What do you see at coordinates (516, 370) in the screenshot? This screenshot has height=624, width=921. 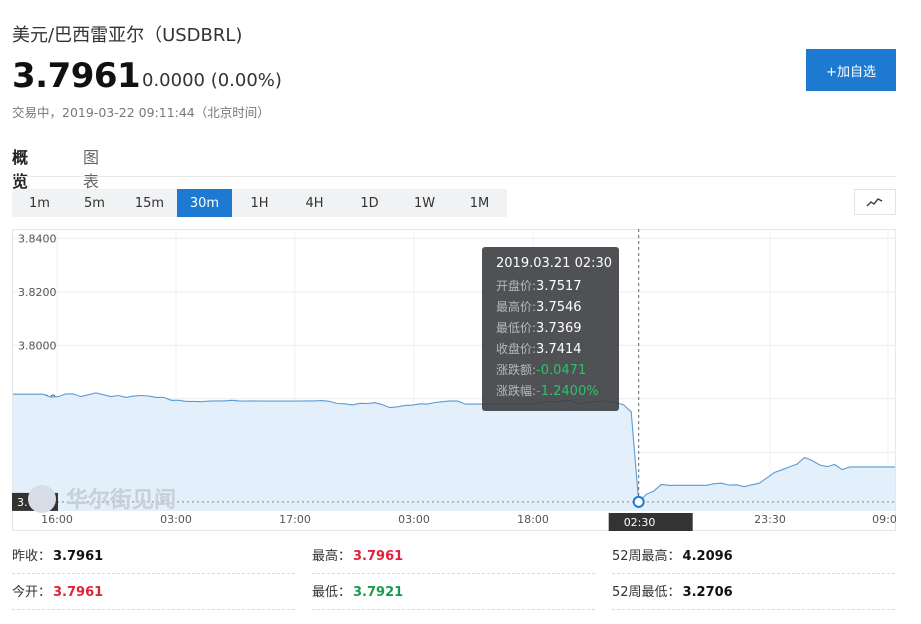 I see `tooltip-change-label: 涨跌额:` at bounding box center [516, 370].